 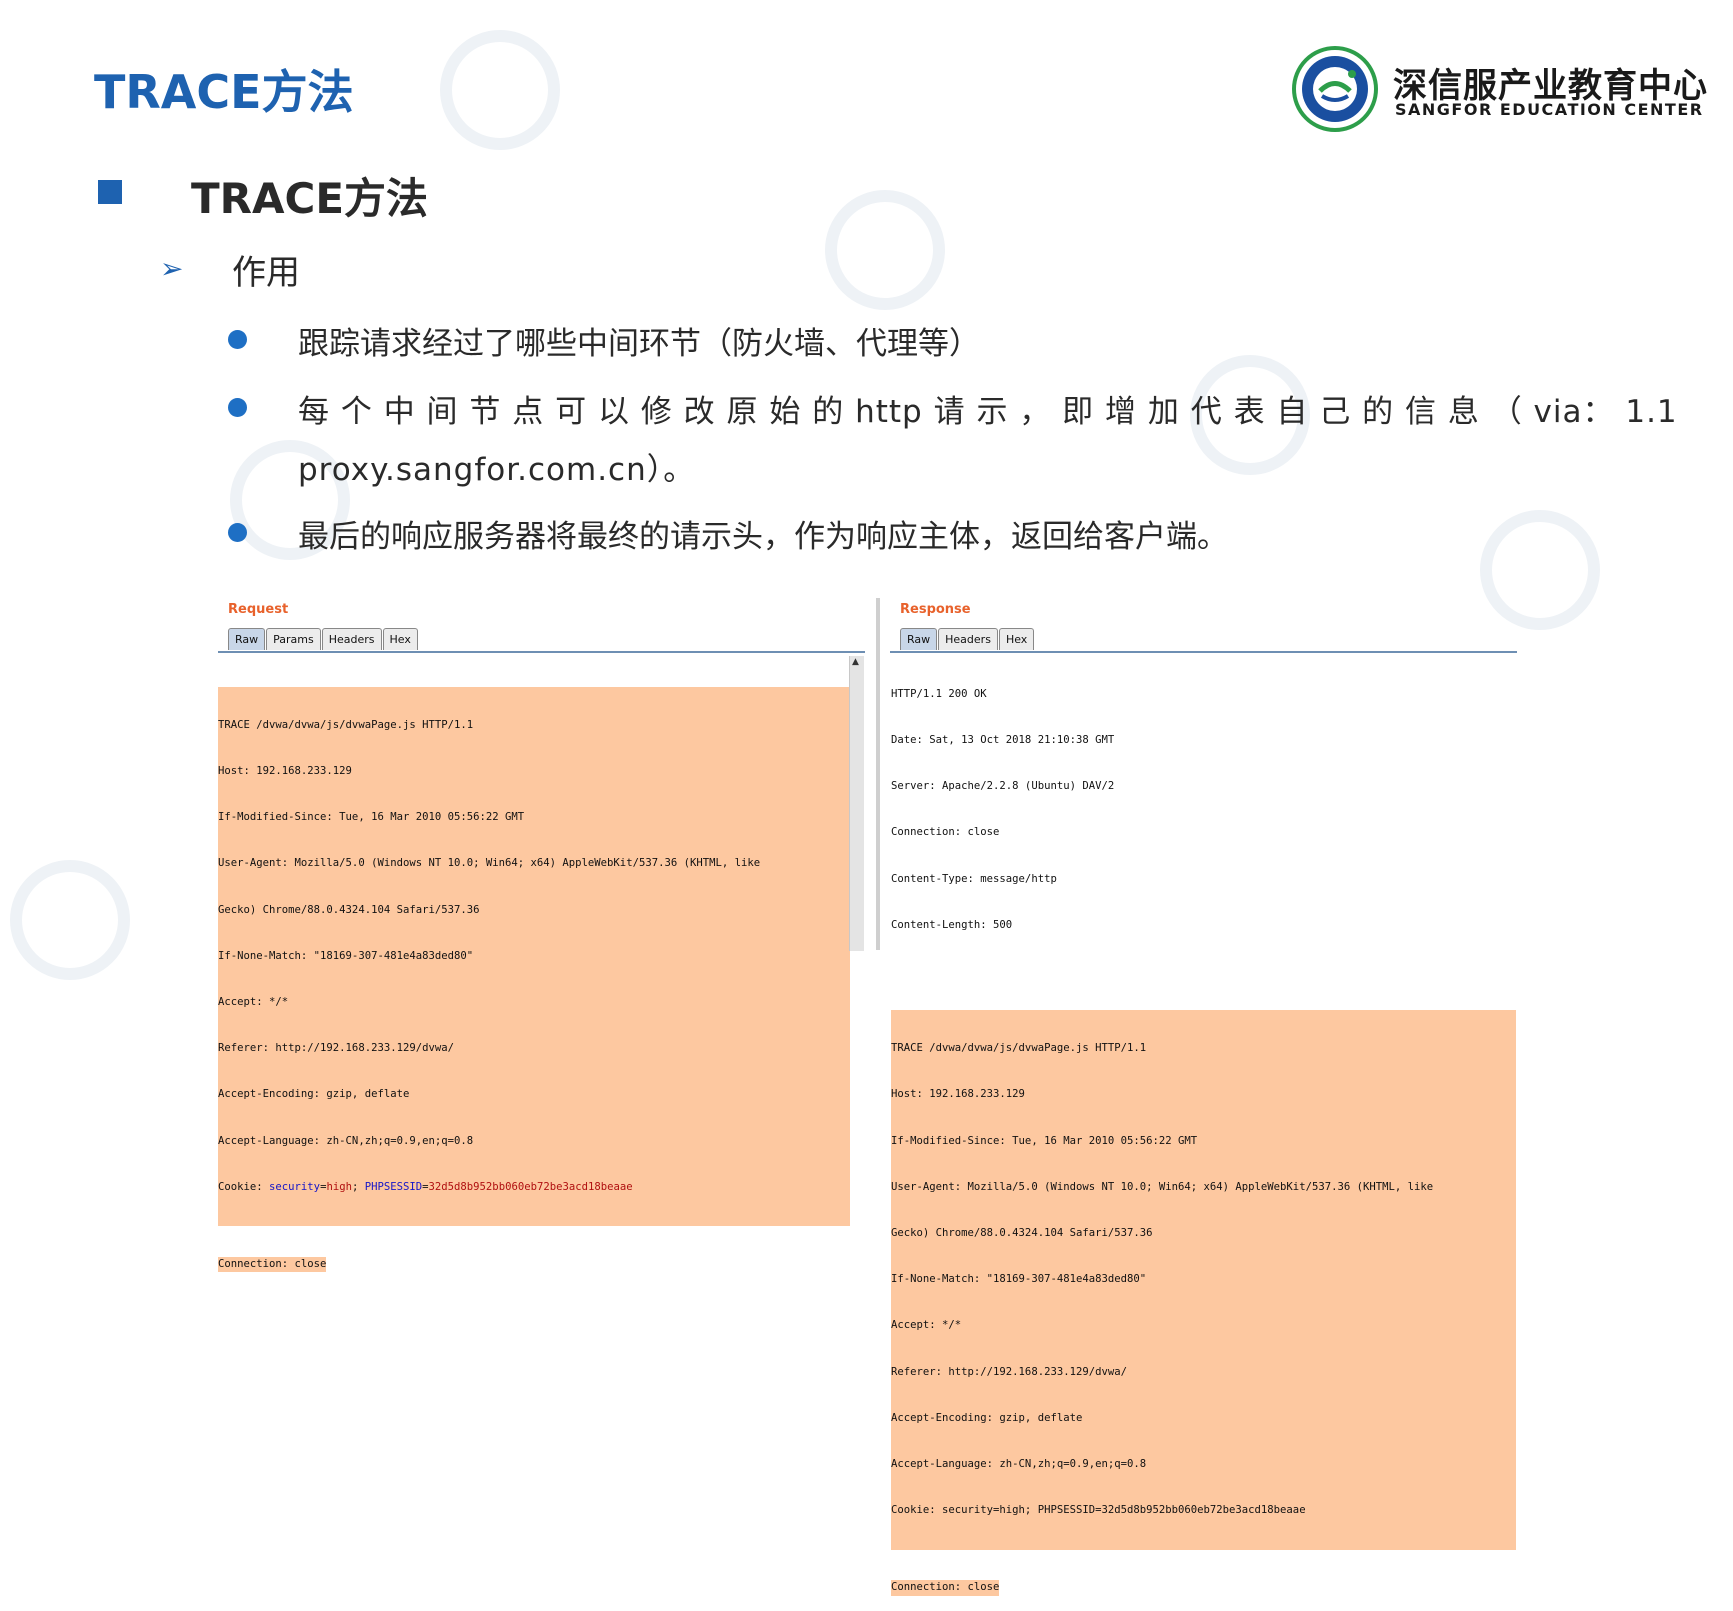 I want to click on scroll-up-icon: ▲, so click(x=855, y=662).